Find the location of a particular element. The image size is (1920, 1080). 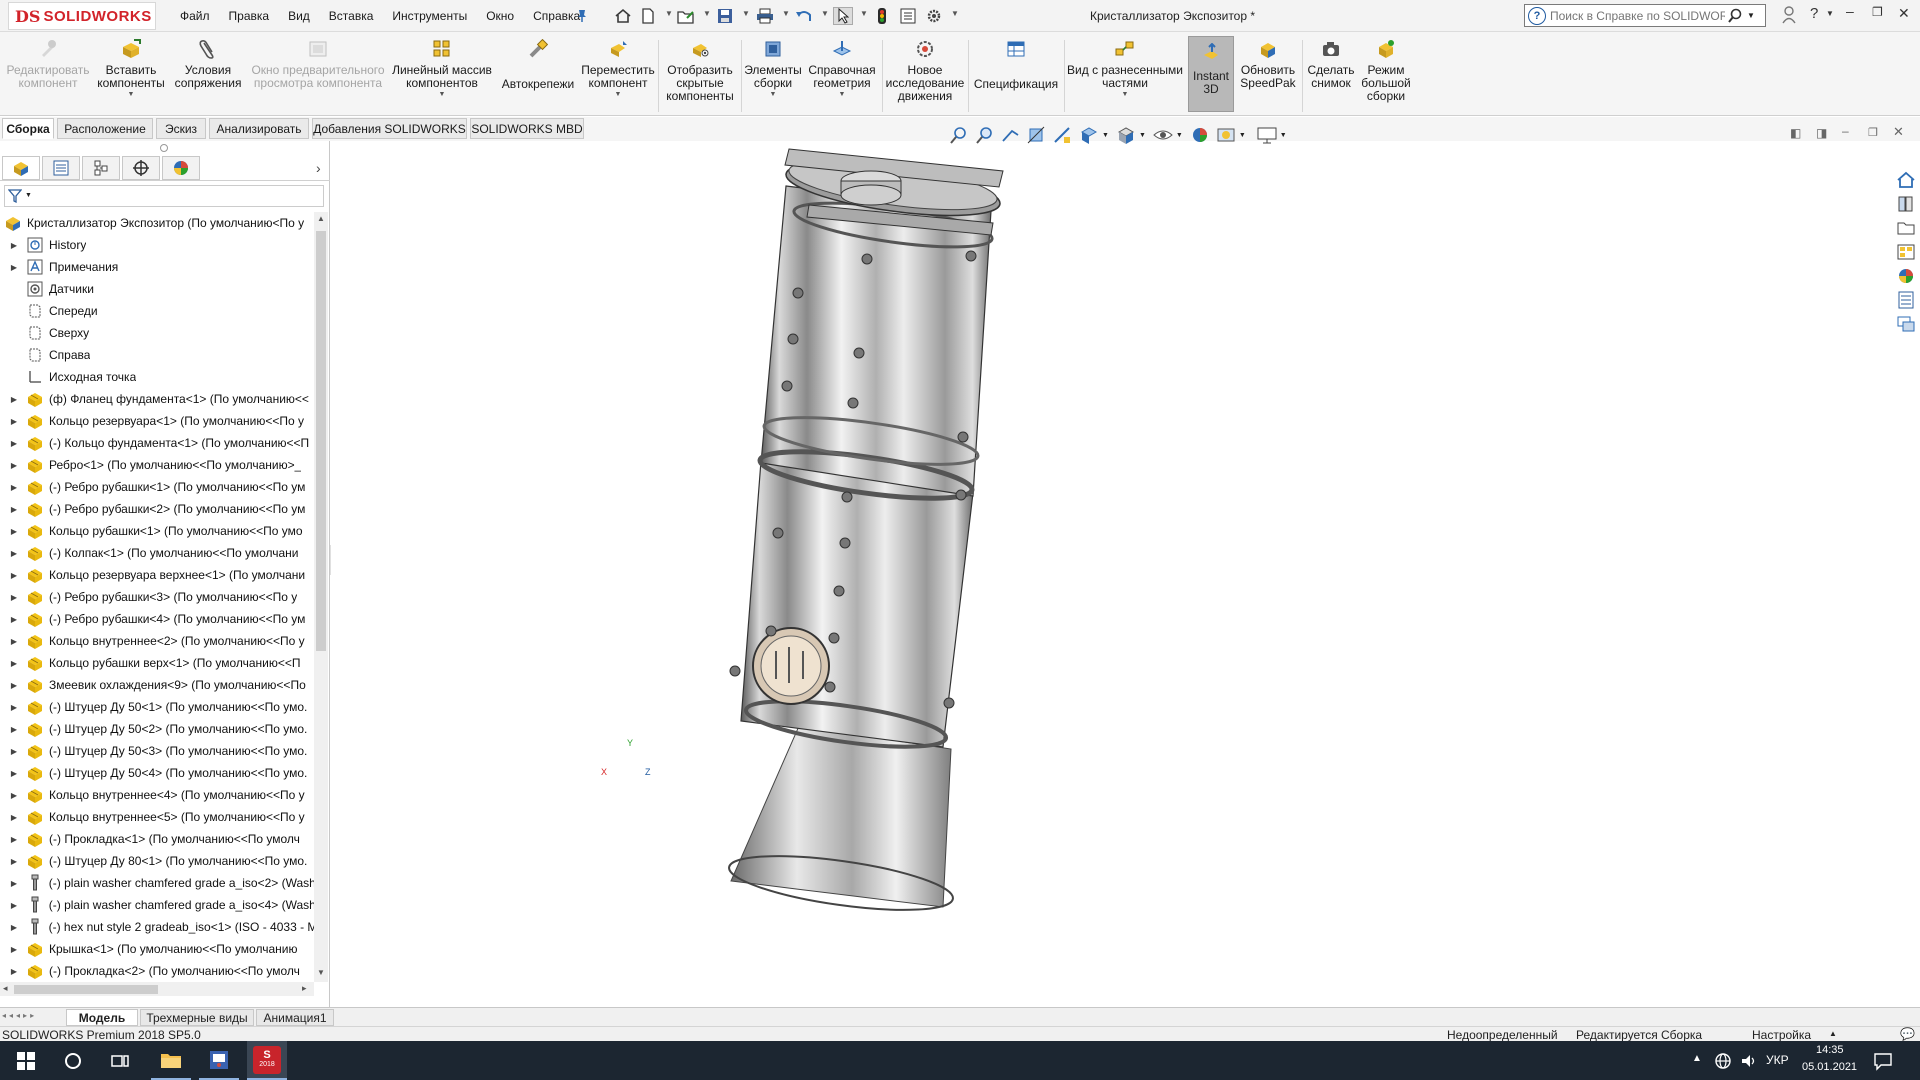

tree-item: ▶ Ребро<1> (По умолчанию<<По умолчанию>_ is located at coordinates (157, 465).